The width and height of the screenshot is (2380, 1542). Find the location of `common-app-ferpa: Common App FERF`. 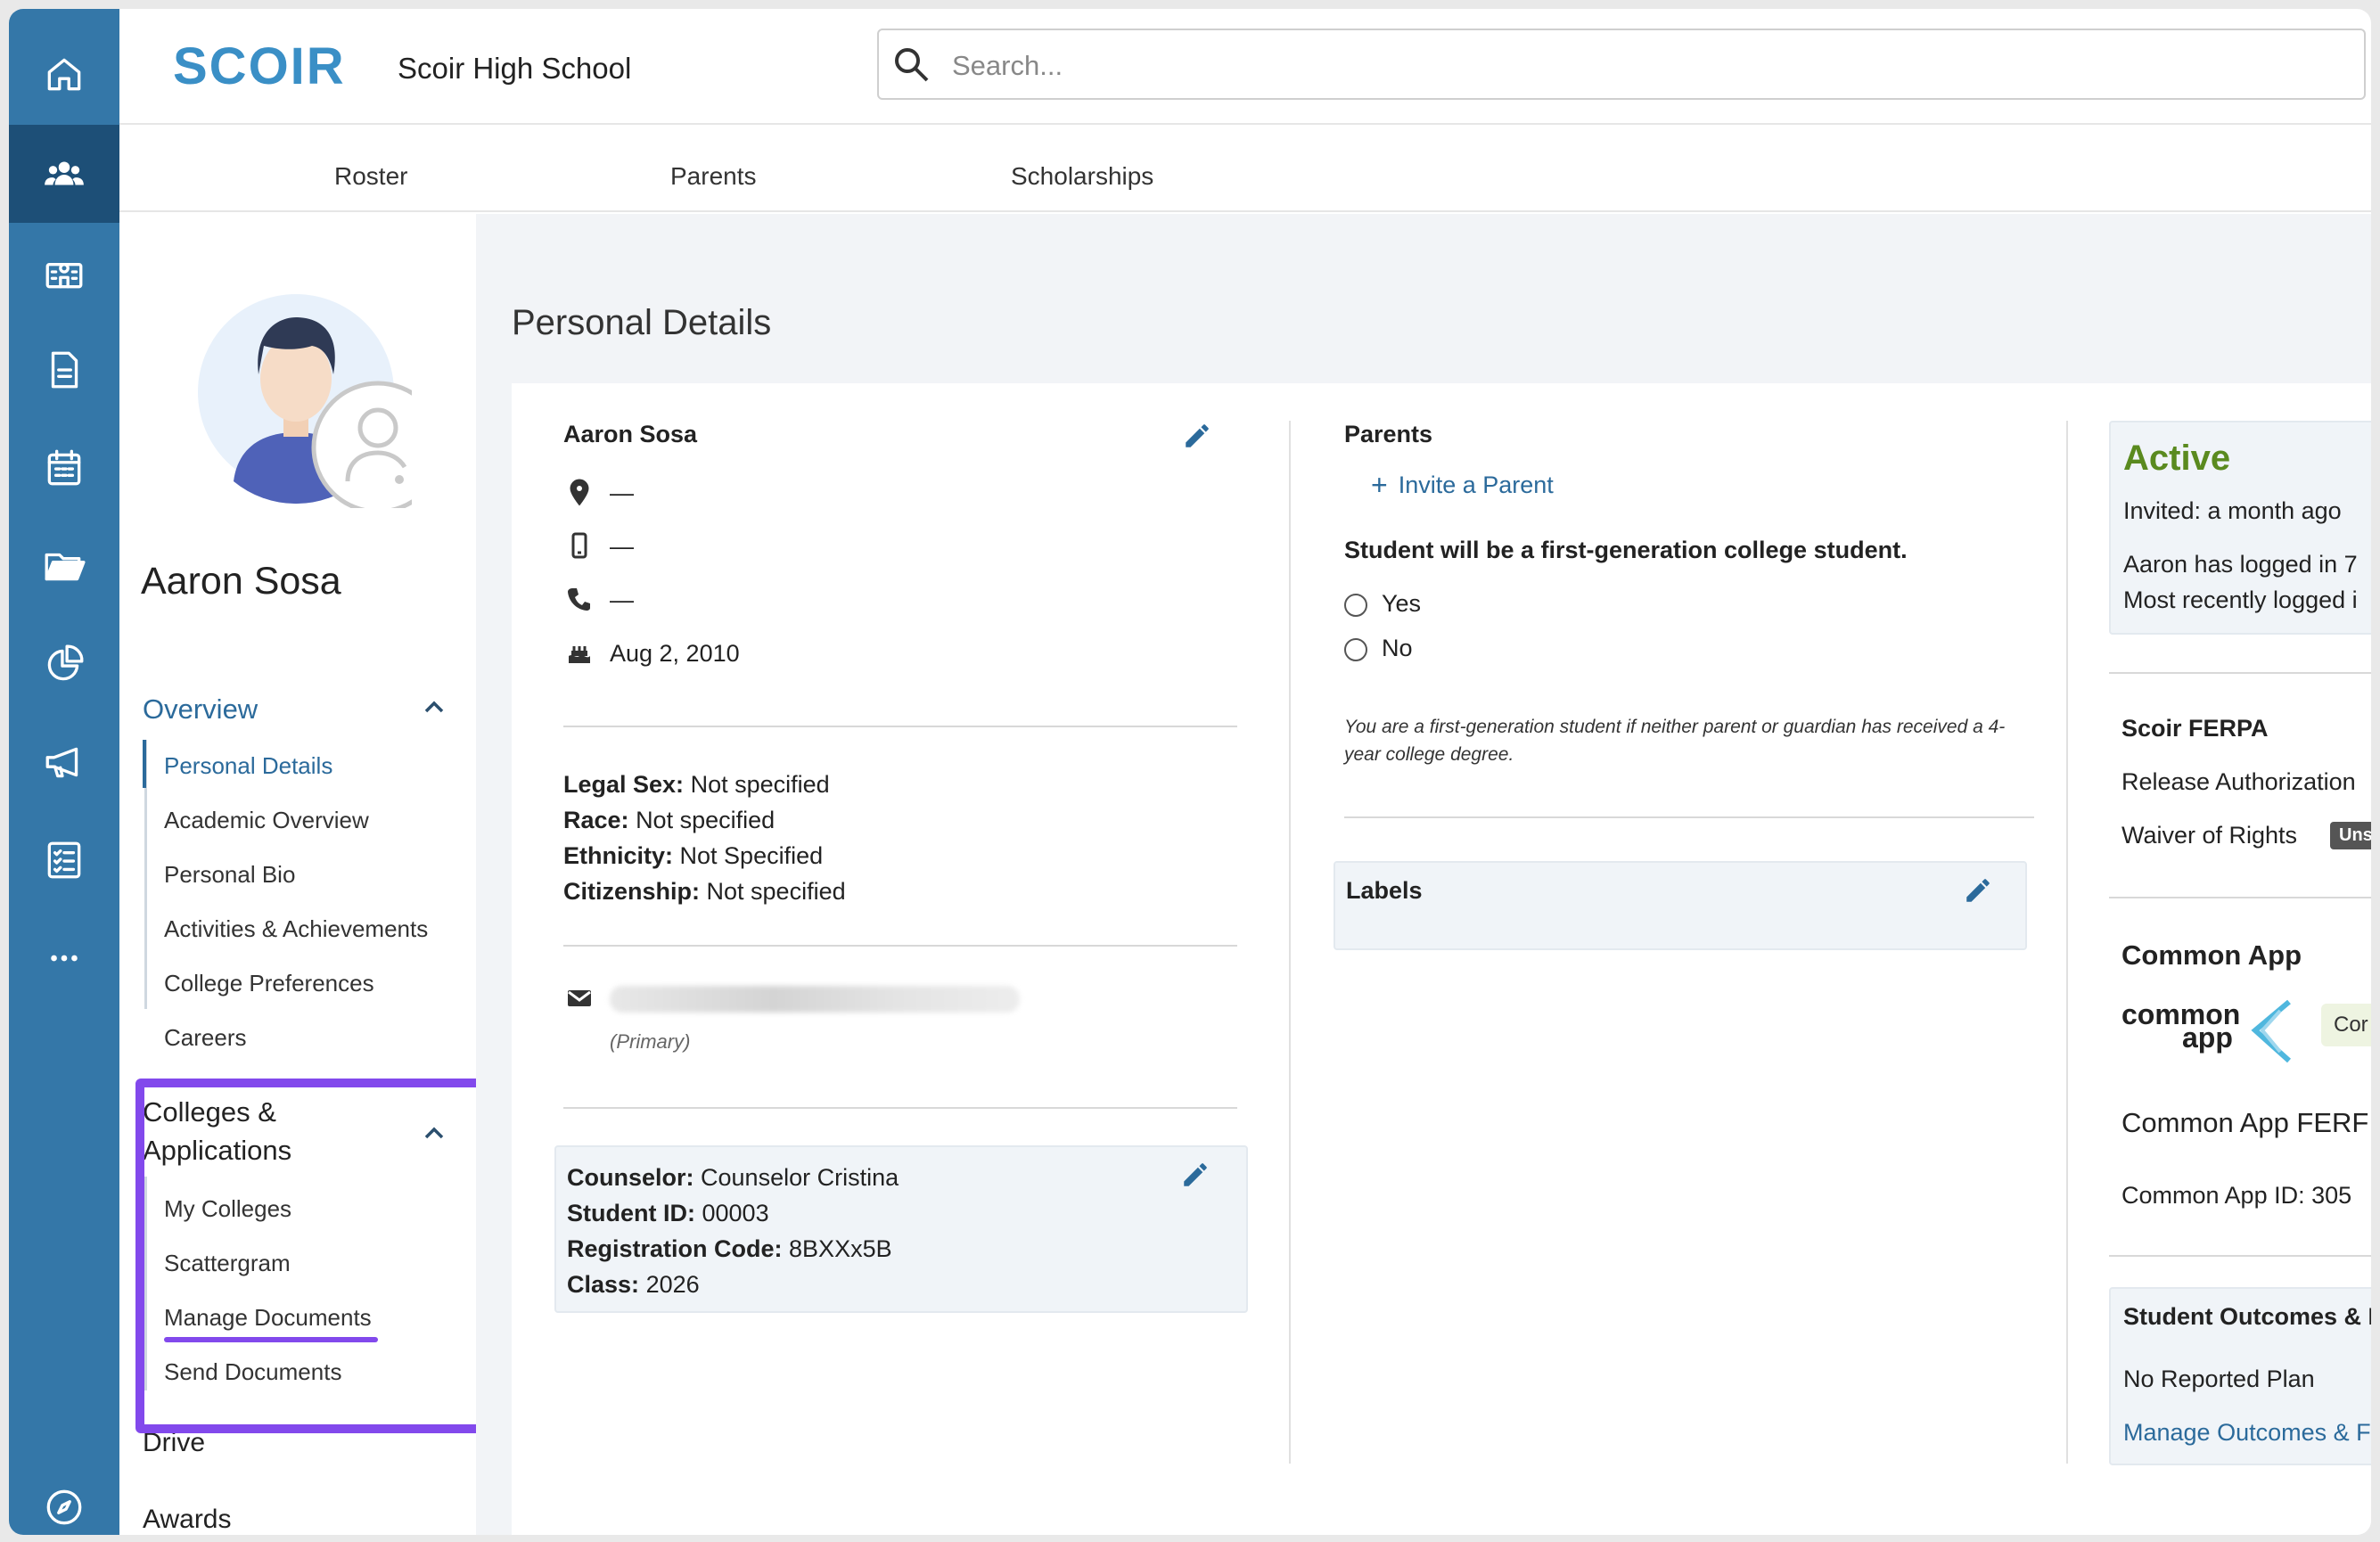

common-app-ferpa: Common App FERF is located at coordinates (2245, 1122).